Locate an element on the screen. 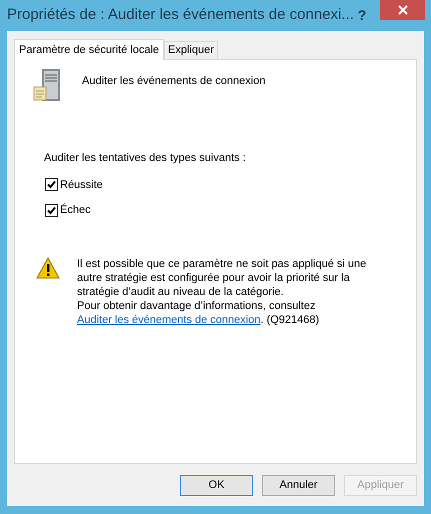  policy-name: Auditer les événements de connexion is located at coordinates (174, 81).